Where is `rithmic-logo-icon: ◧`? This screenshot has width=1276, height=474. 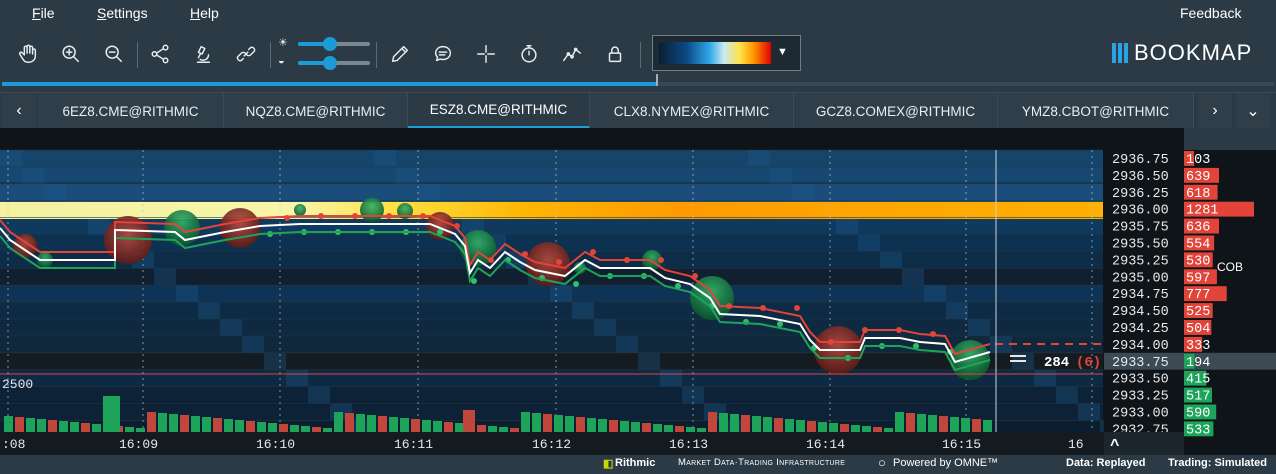
rithmic-logo-icon: ◧ is located at coordinates (608, 464).